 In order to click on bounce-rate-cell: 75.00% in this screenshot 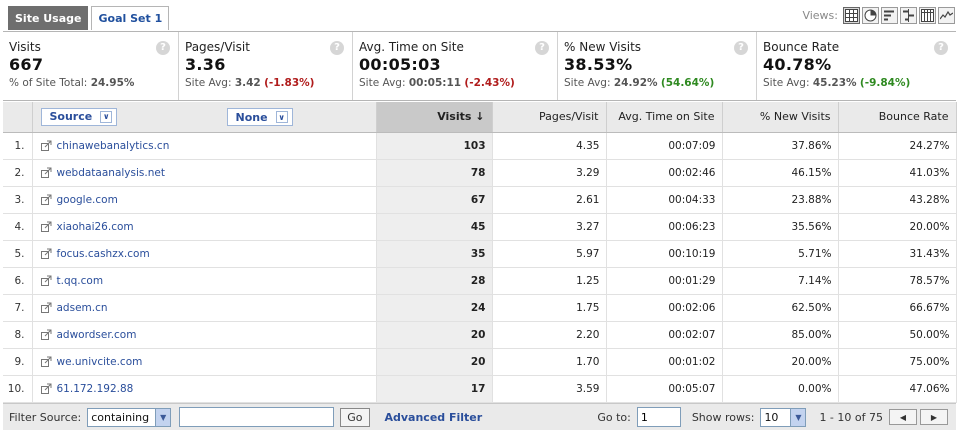, I will do `click(897, 362)`.